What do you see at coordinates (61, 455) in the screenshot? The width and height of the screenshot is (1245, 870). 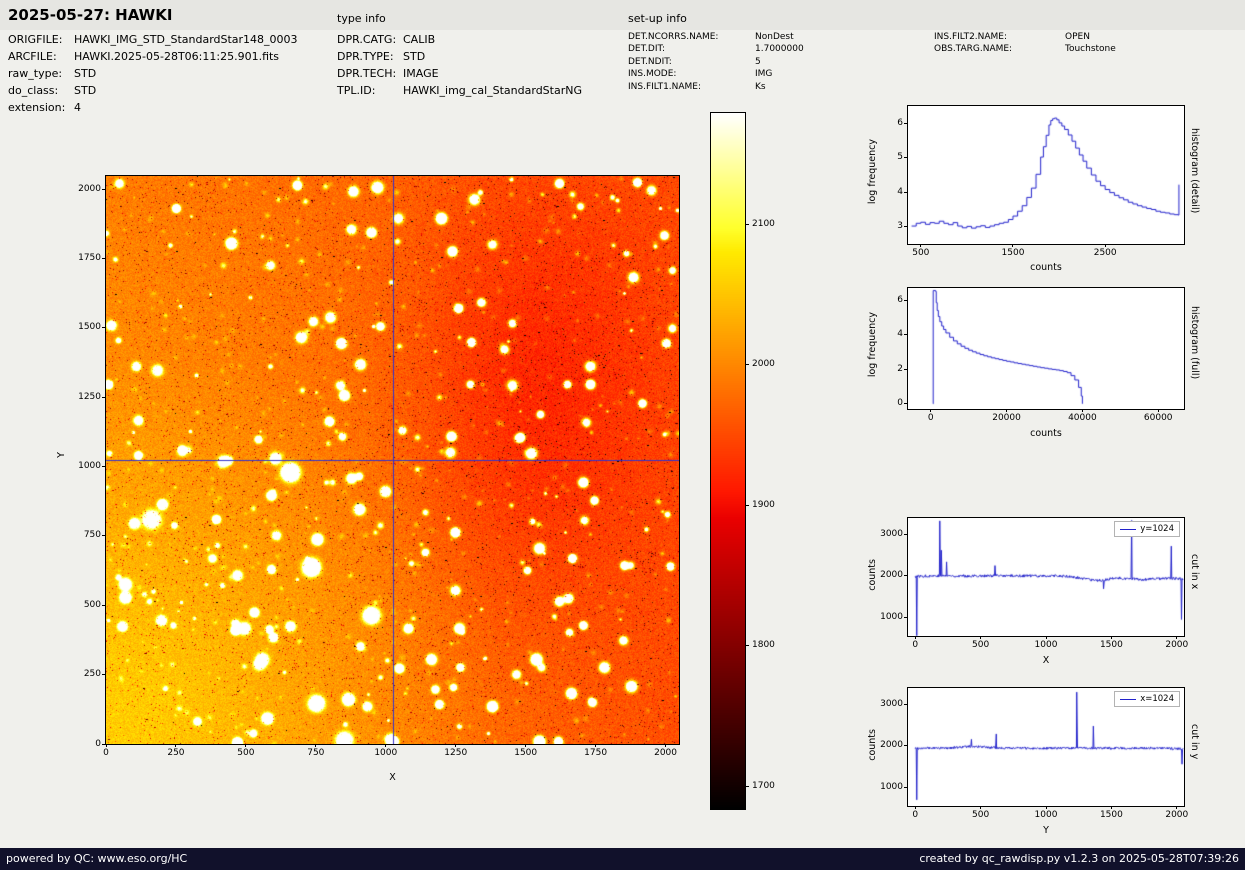 I see `y-axis-label: Y` at bounding box center [61, 455].